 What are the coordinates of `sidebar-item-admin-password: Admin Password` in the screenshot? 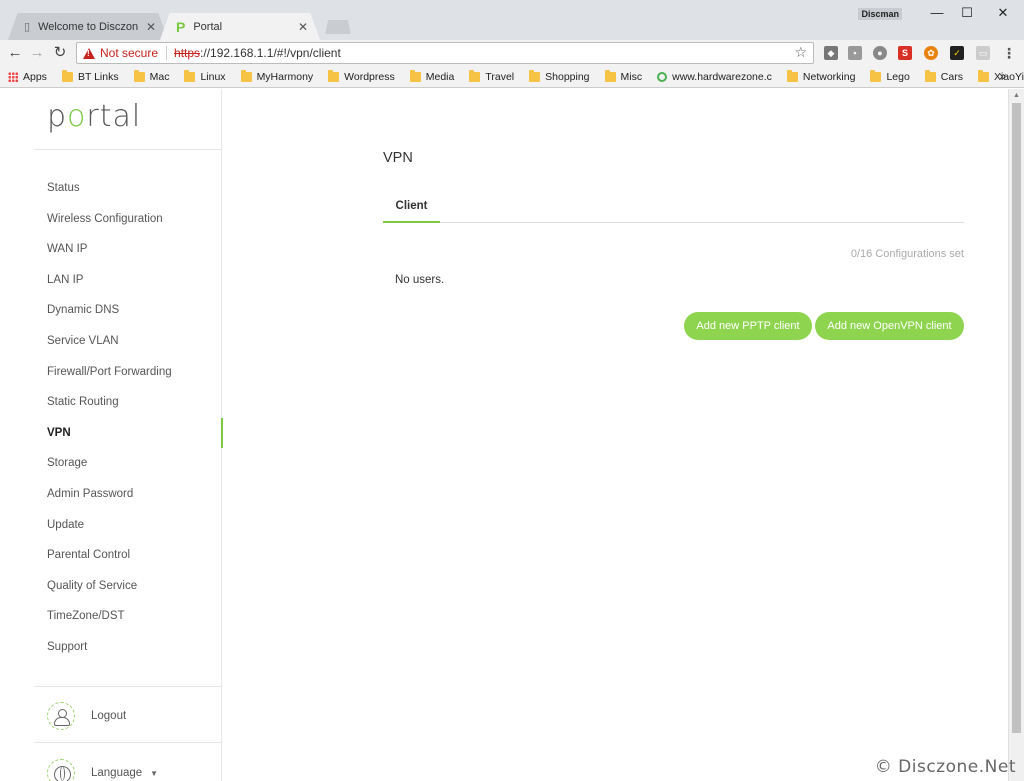 It's located at (111, 494).